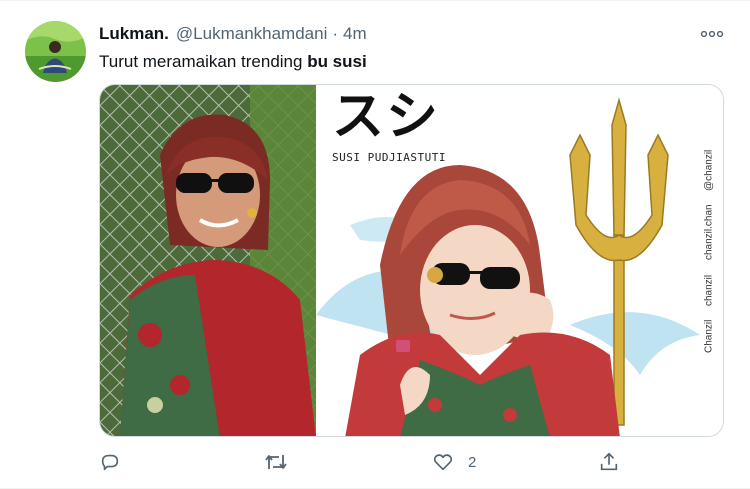  I want to click on more-options-button, so click(712, 34).